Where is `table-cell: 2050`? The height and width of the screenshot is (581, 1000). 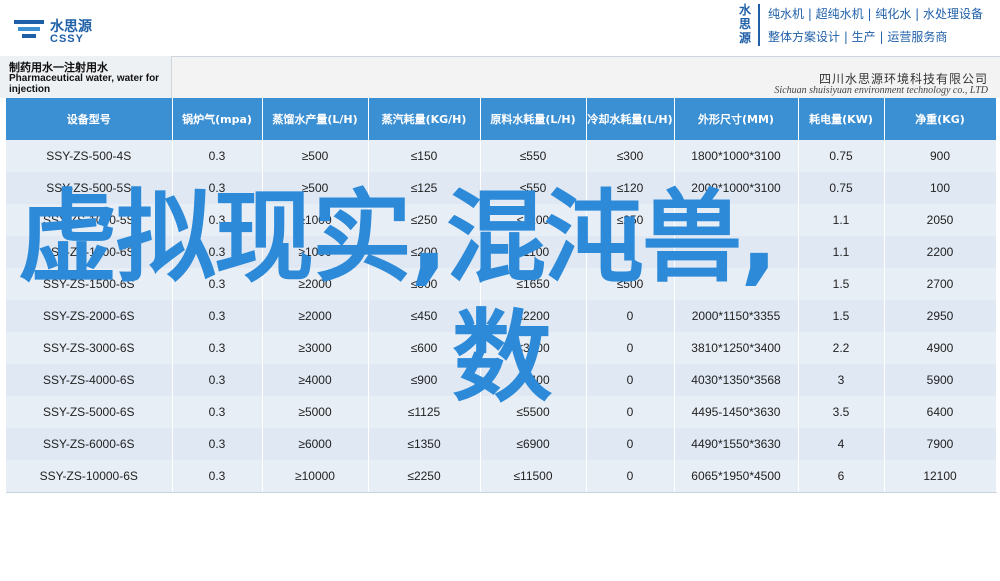 table-cell: 2050 is located at coordinates (940, 220).